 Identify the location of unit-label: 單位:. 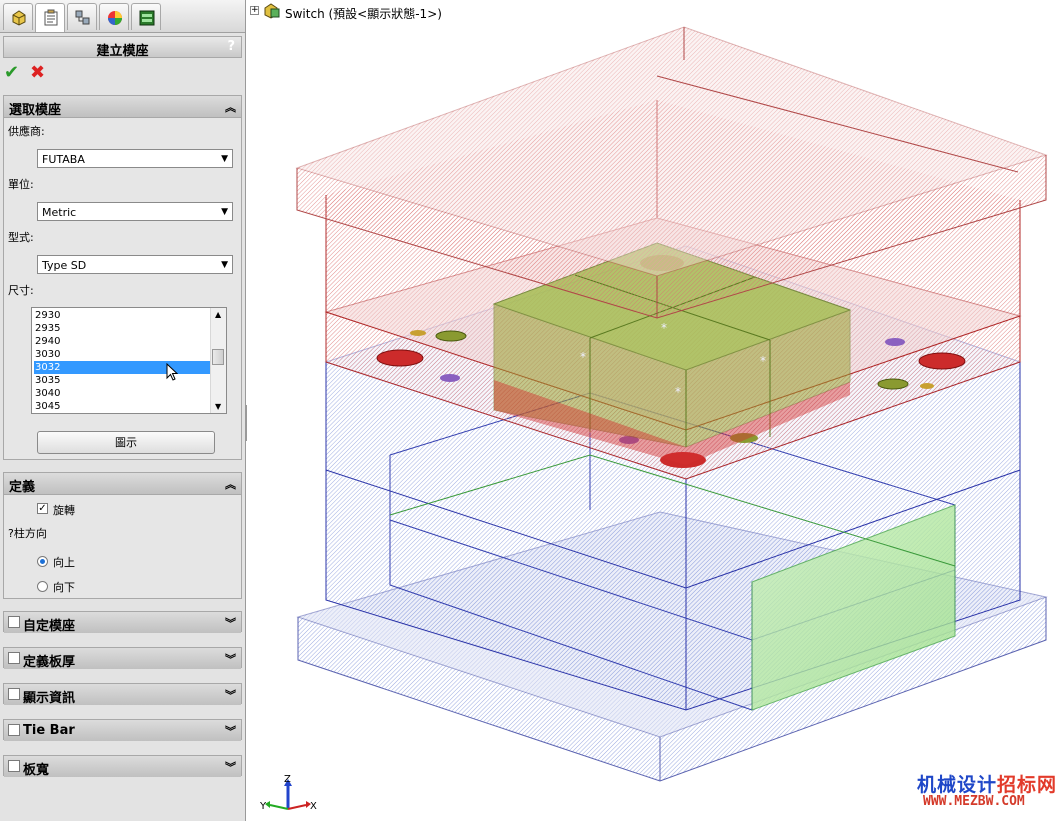
(21, 184).